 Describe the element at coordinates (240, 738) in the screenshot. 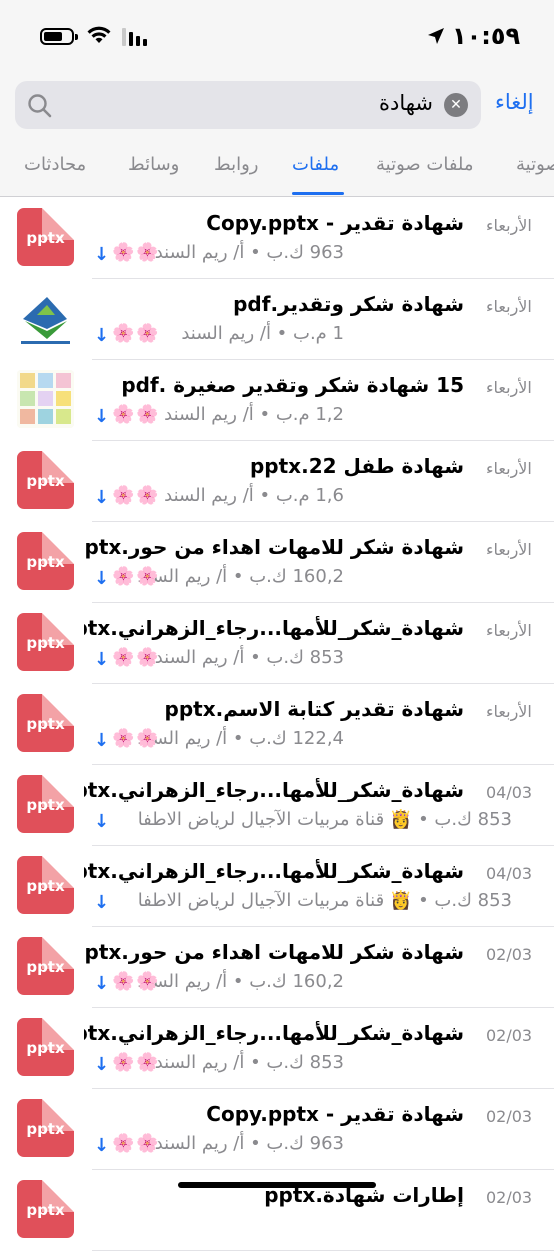

I see `file-meta: 122,4 ك.ب • أ/ ريم السند` at that location.